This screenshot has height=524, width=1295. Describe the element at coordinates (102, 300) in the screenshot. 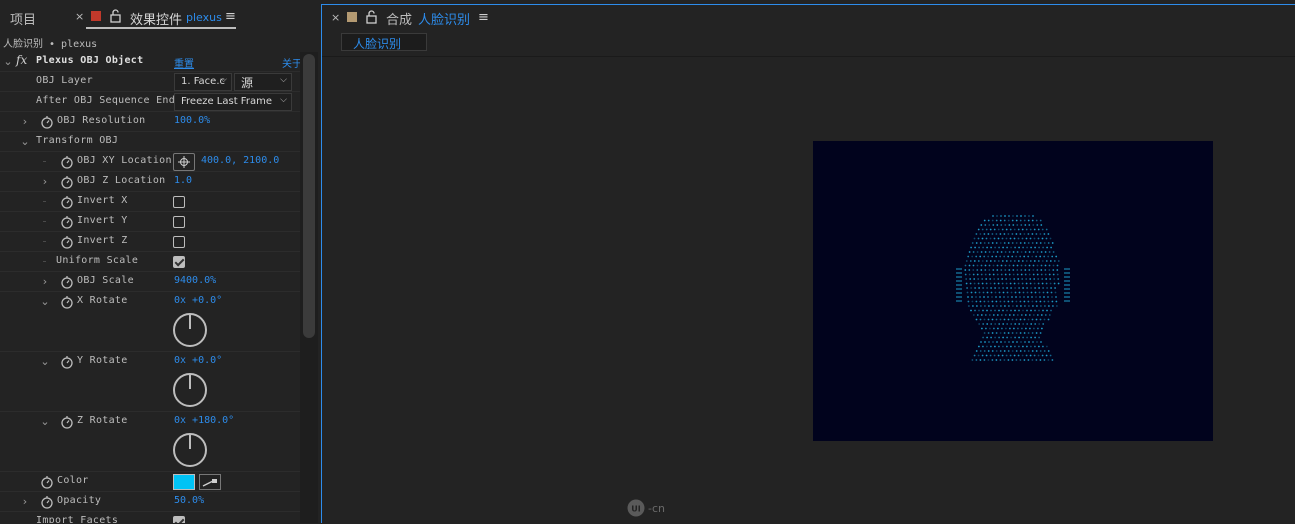

I see `x-rotate-label: X Rotate` at that location.